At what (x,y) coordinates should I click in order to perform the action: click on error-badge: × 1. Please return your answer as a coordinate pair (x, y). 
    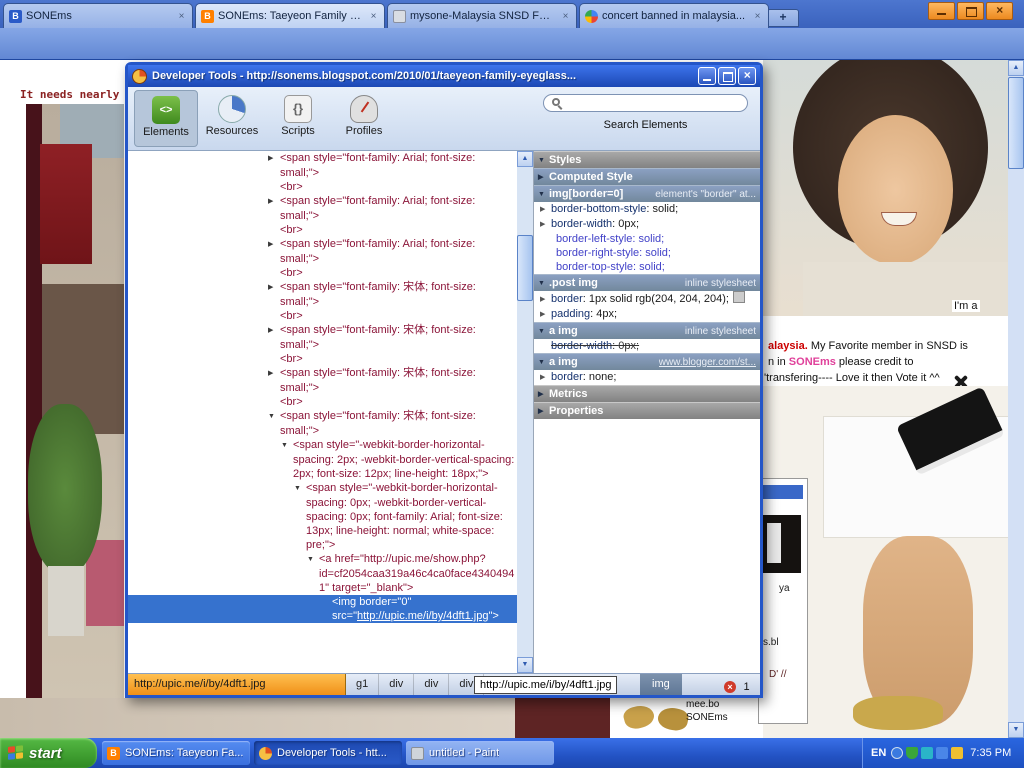
    Looking at the image, I should click on (737, 685).